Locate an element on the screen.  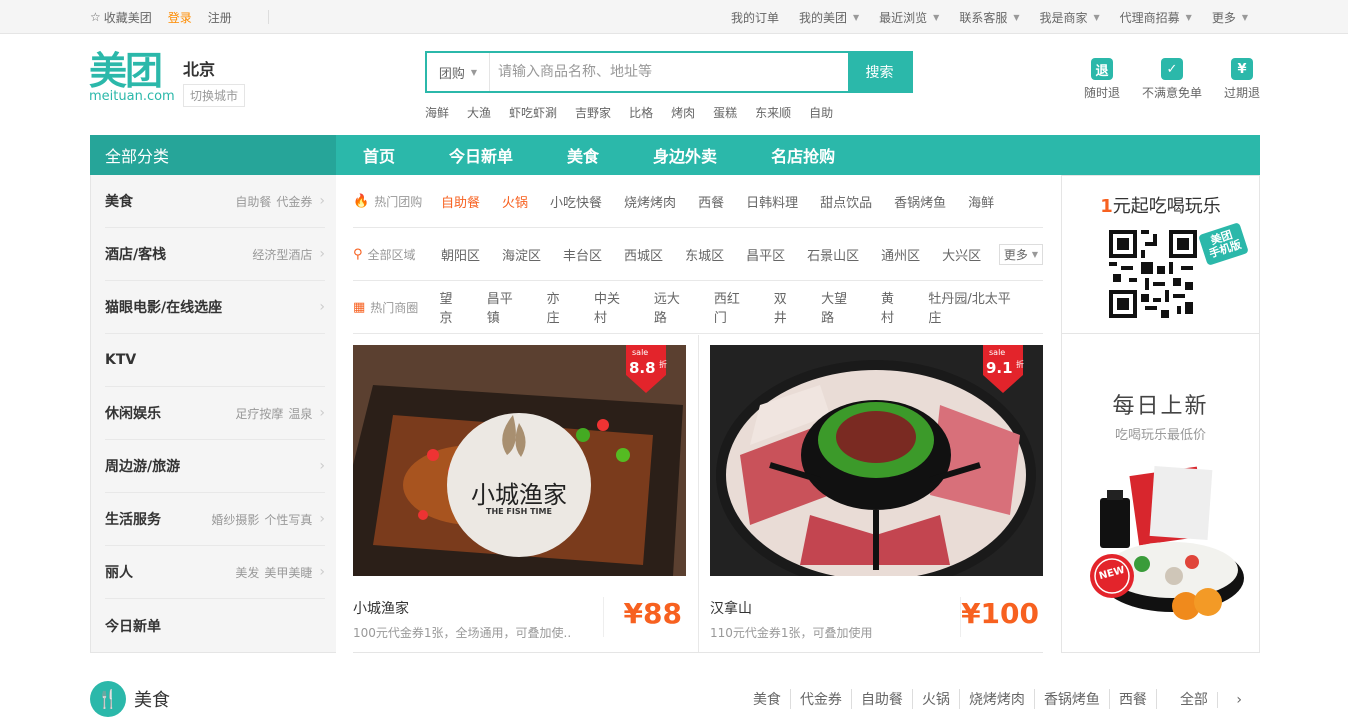
filter-option: 海鲜 is located at coordinates (981, 201).